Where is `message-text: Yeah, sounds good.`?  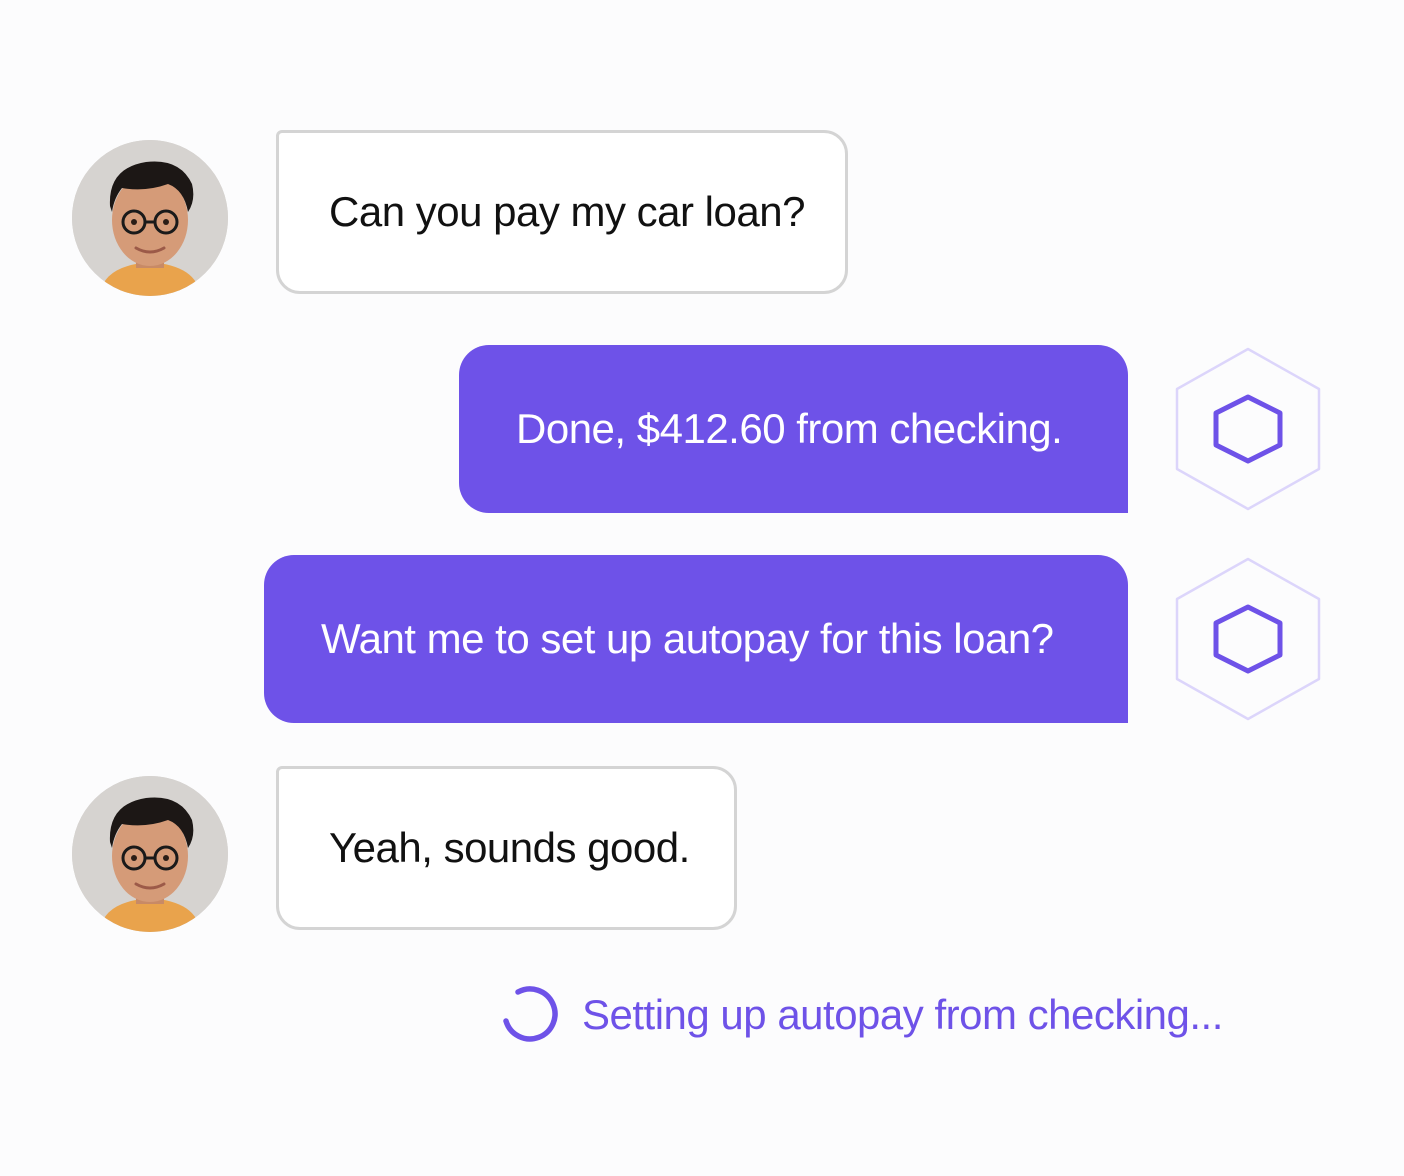
message-text: Yeah, sounds good. is located at coordinates (509, 847).